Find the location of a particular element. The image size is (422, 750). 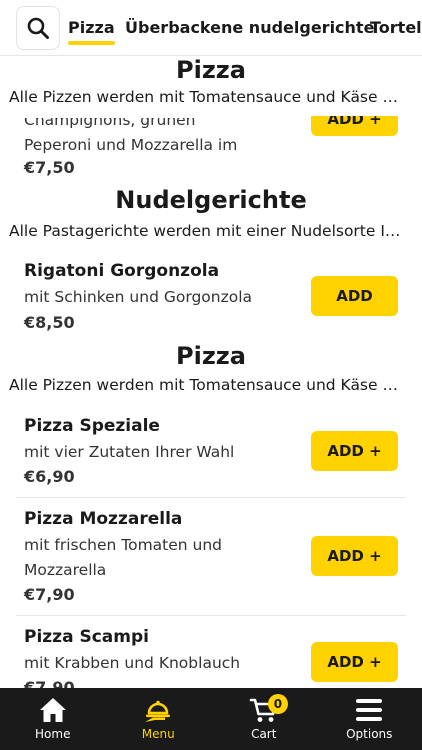

item-name: Pizza Mozzarella is located at coordinates (103, 519).